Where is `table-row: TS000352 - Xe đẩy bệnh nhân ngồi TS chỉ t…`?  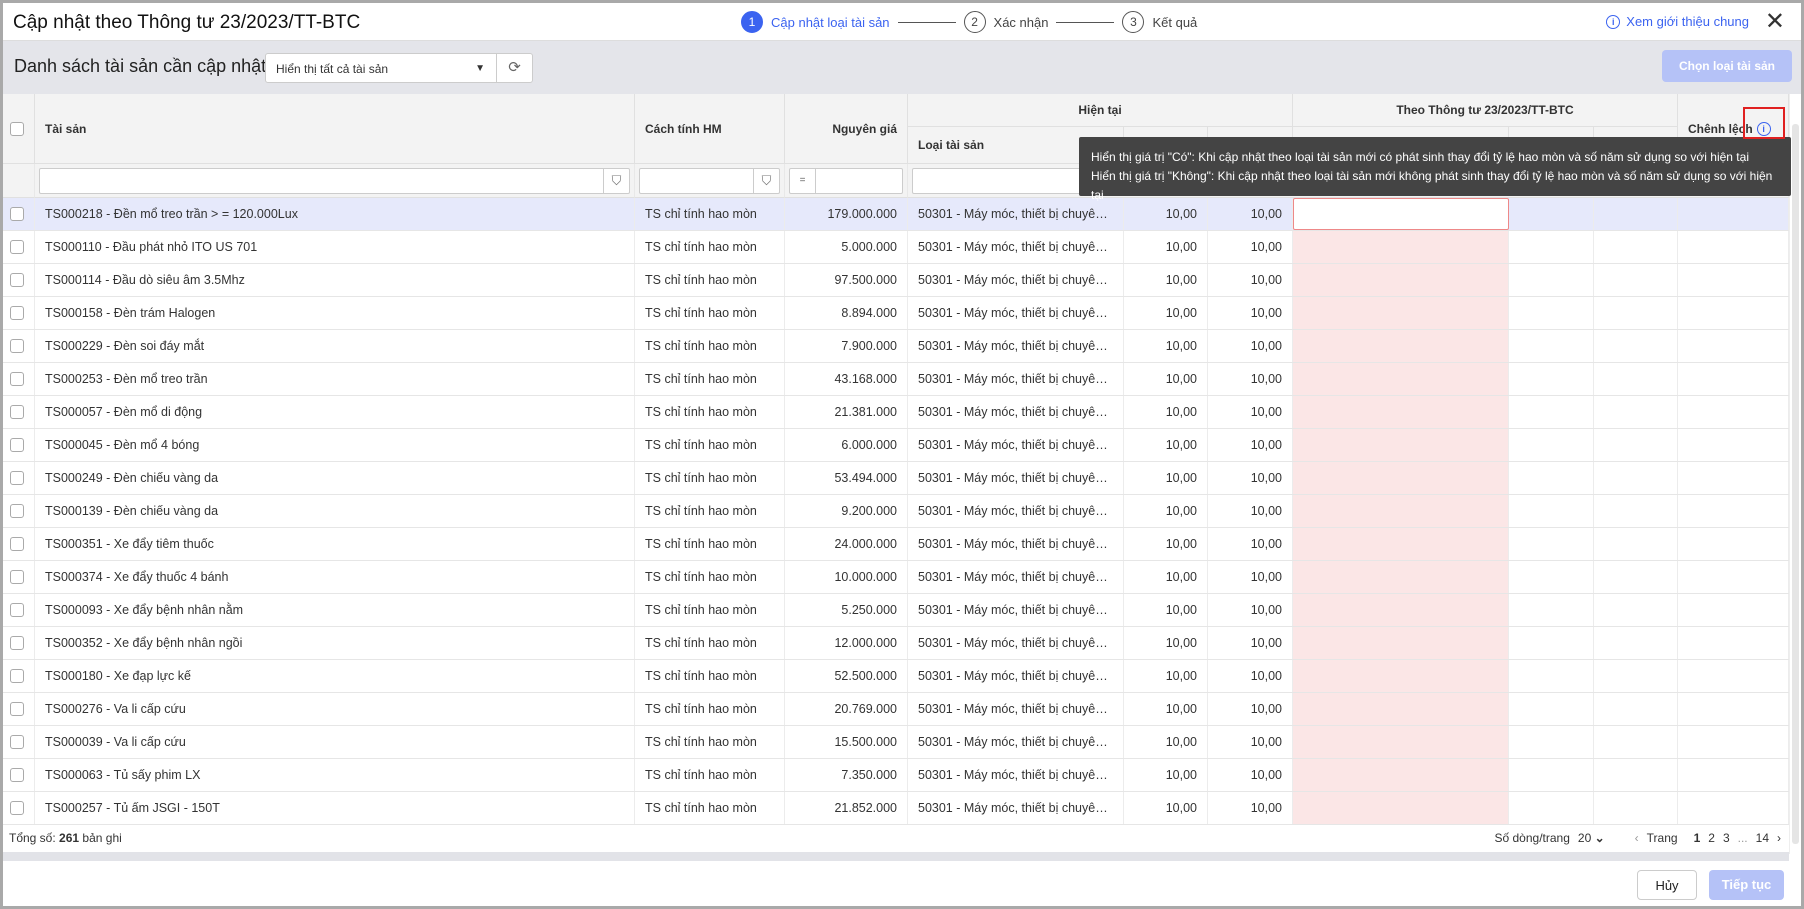 table-row: TS000352 - Xe đẩy bệnh nhân ngồi TS chỉ t… is located at coordinates (896, 643).